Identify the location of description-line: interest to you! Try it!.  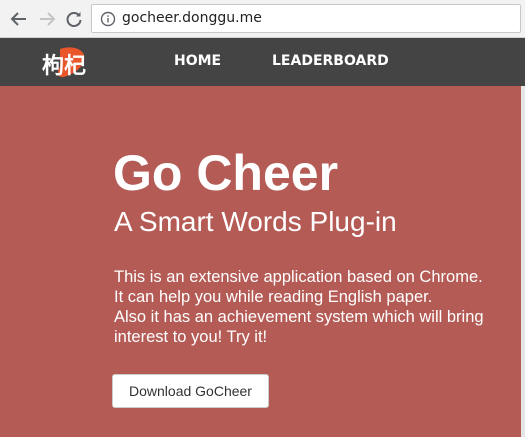
(191, 337).